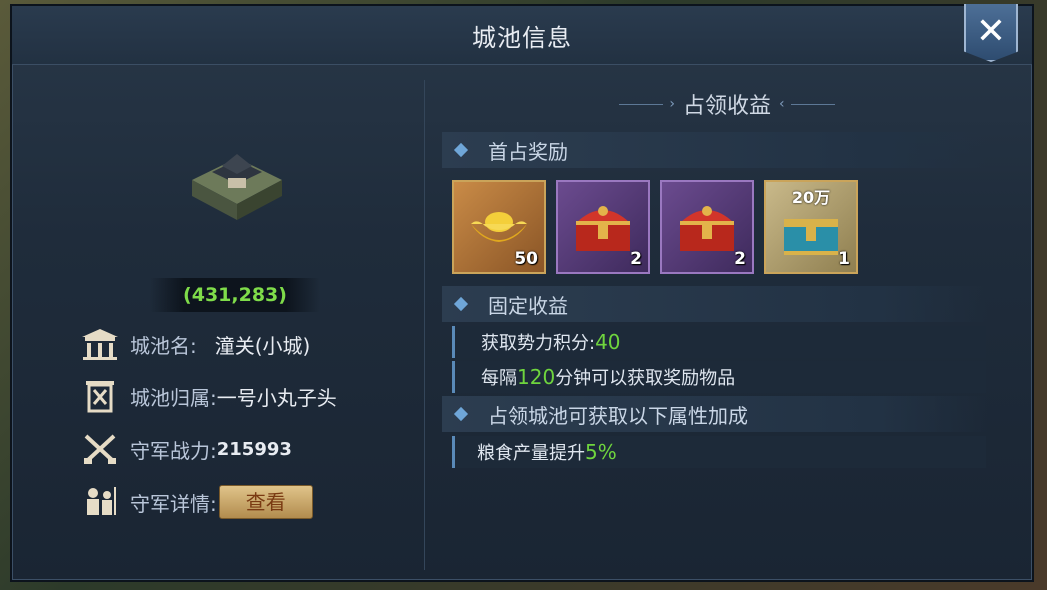 The width and height of the screenshot is (1047, 590). What do you see at coordinates (641, 104) in the screenshot?
I see `title-left-line` at bounding box center [641, 104].